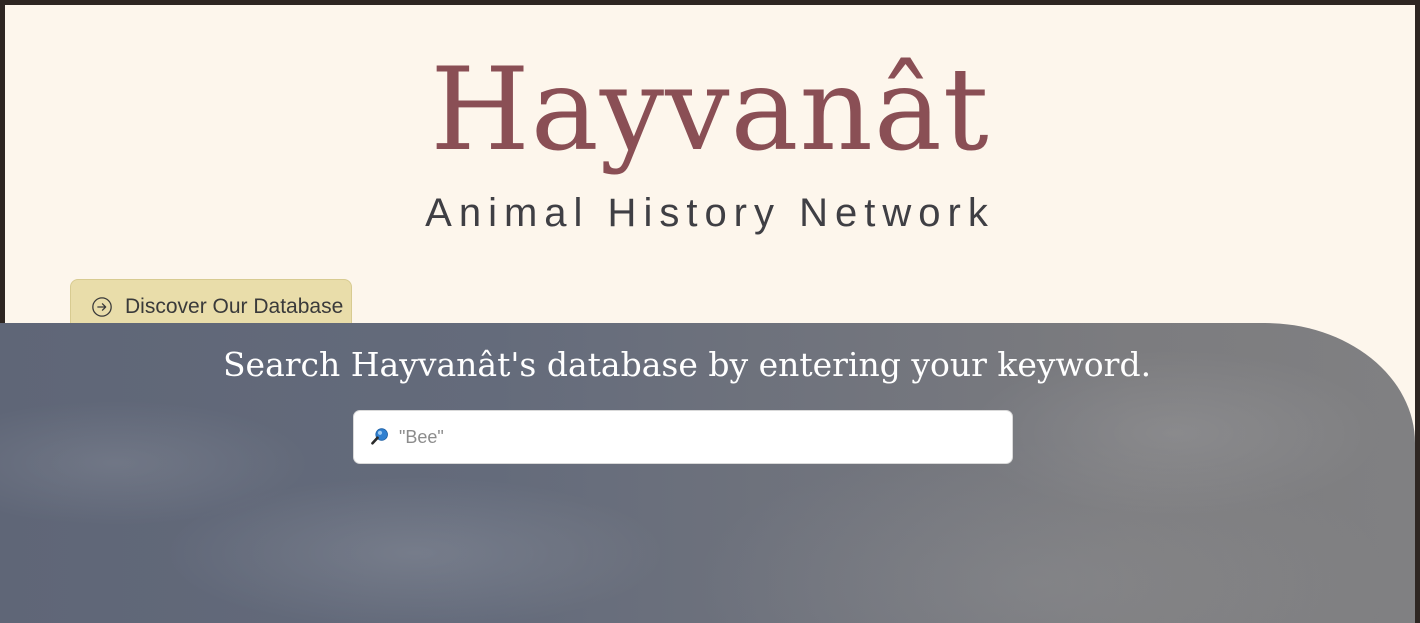  I want to click on search-input, so click(704, 437).